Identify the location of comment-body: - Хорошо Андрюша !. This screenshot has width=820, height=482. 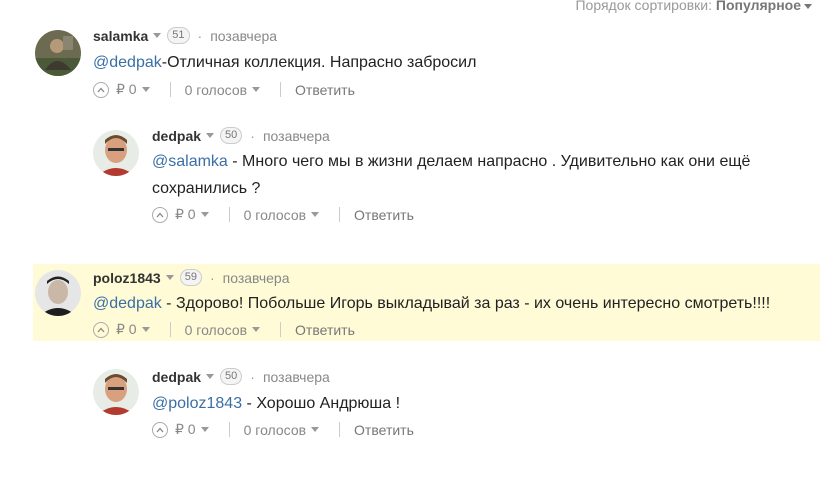
(321, 403).